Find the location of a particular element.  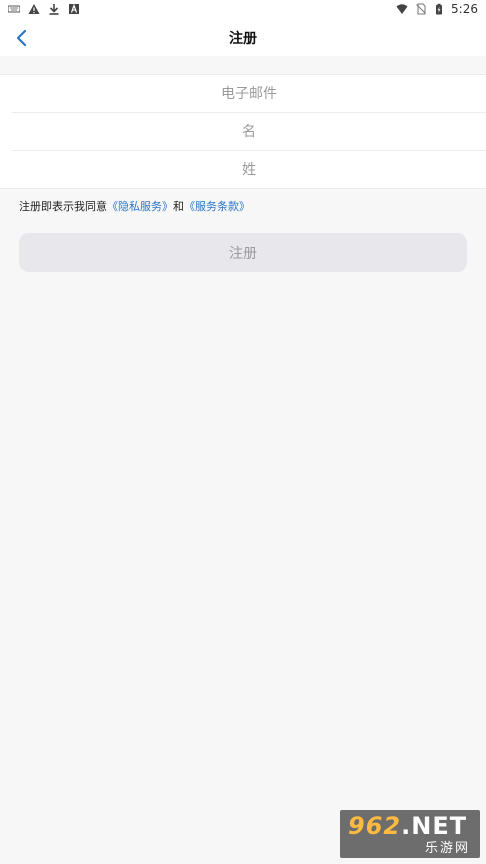

watermark-logo: 962.NET is located at coordinates (407, 826).